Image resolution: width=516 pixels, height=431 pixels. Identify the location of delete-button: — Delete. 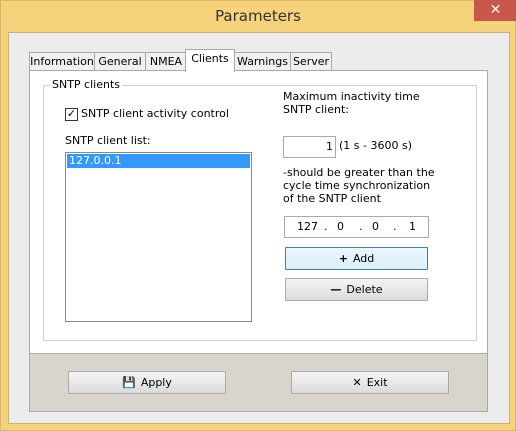
(356, 289).